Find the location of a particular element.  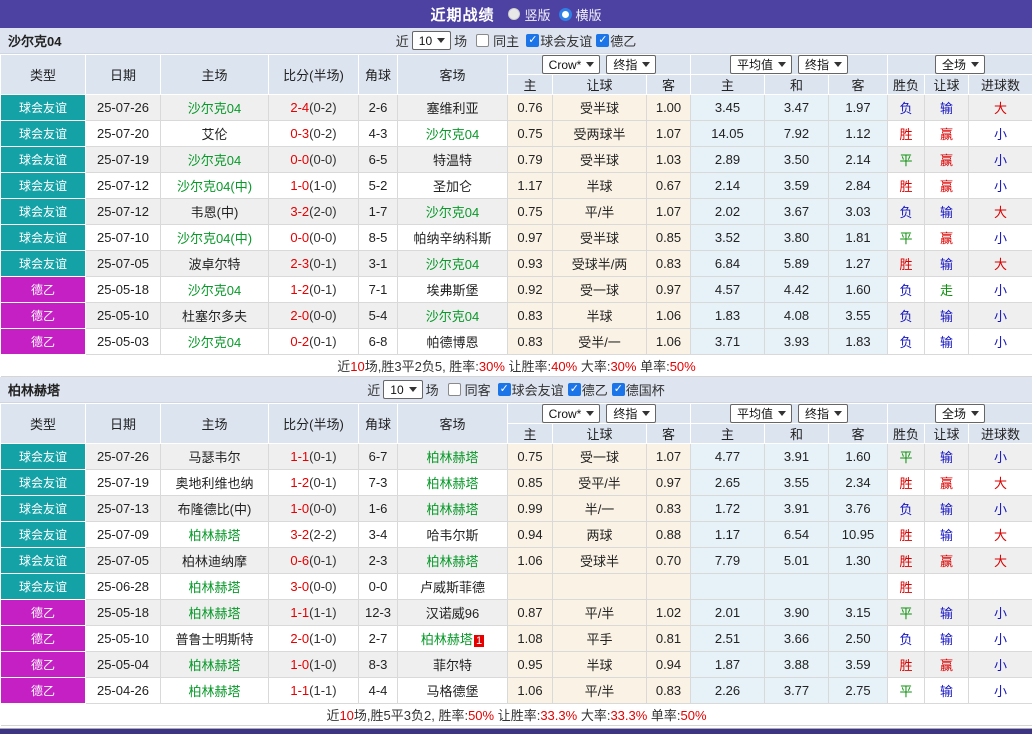

halftime-score: (0-0) is located at coordinates (323, 586).